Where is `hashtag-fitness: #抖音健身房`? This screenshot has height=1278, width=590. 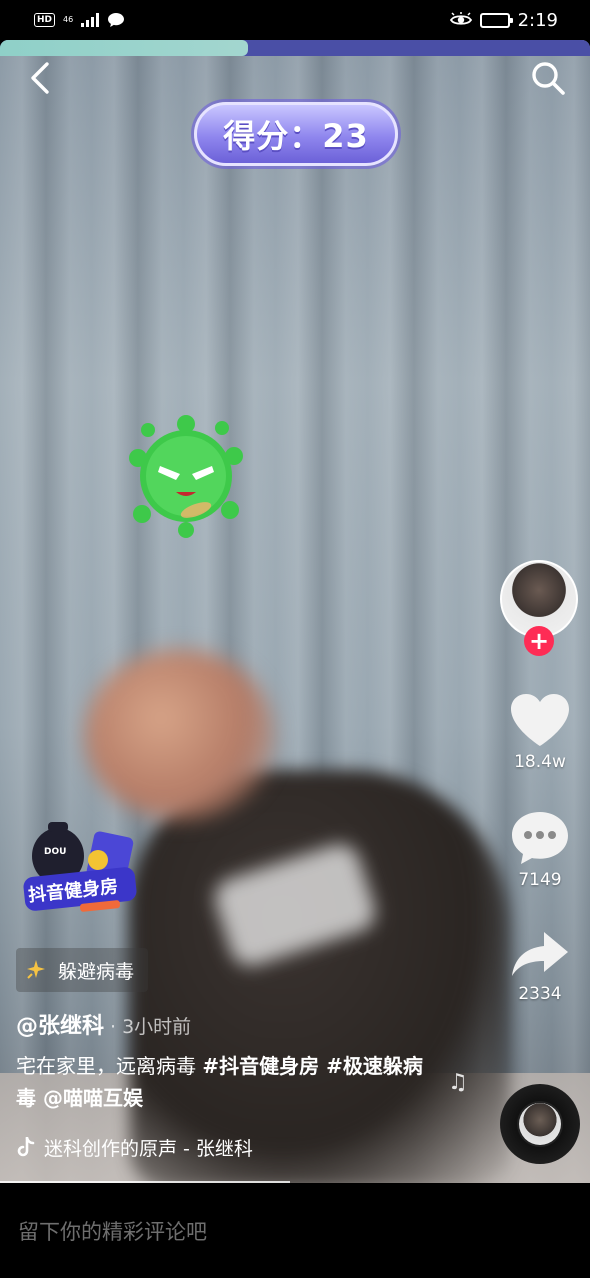
hashtag-fitness: #抖音健身房 is located at coordinates (260, 1066).